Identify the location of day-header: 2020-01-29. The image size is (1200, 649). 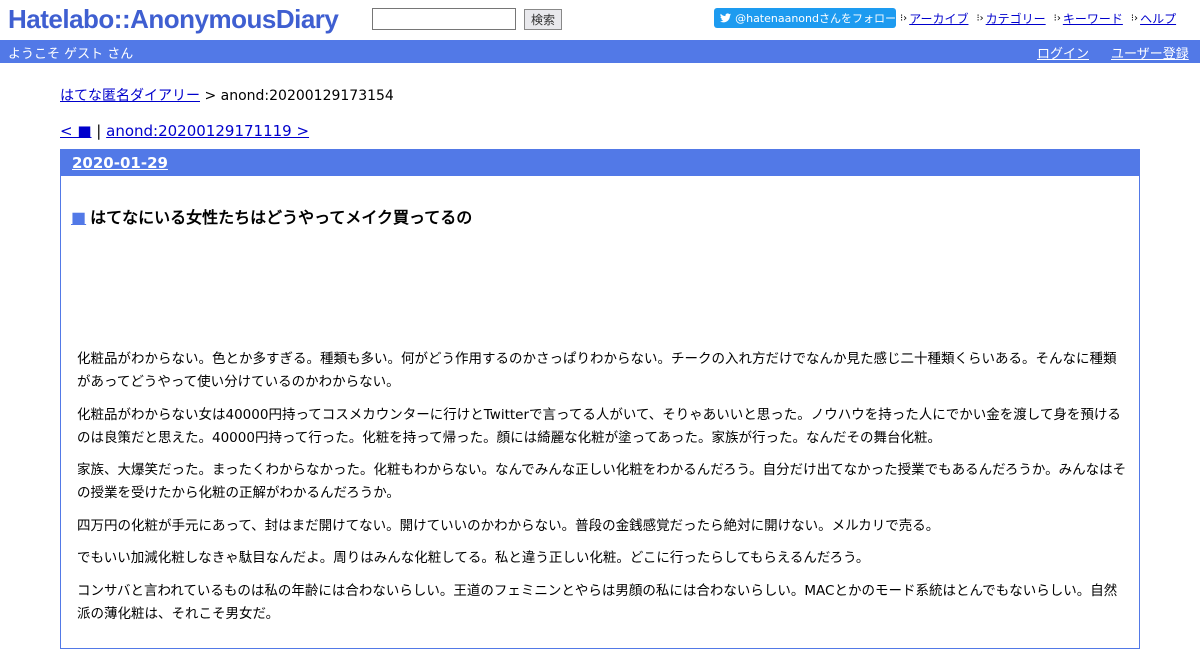
(600, 163).